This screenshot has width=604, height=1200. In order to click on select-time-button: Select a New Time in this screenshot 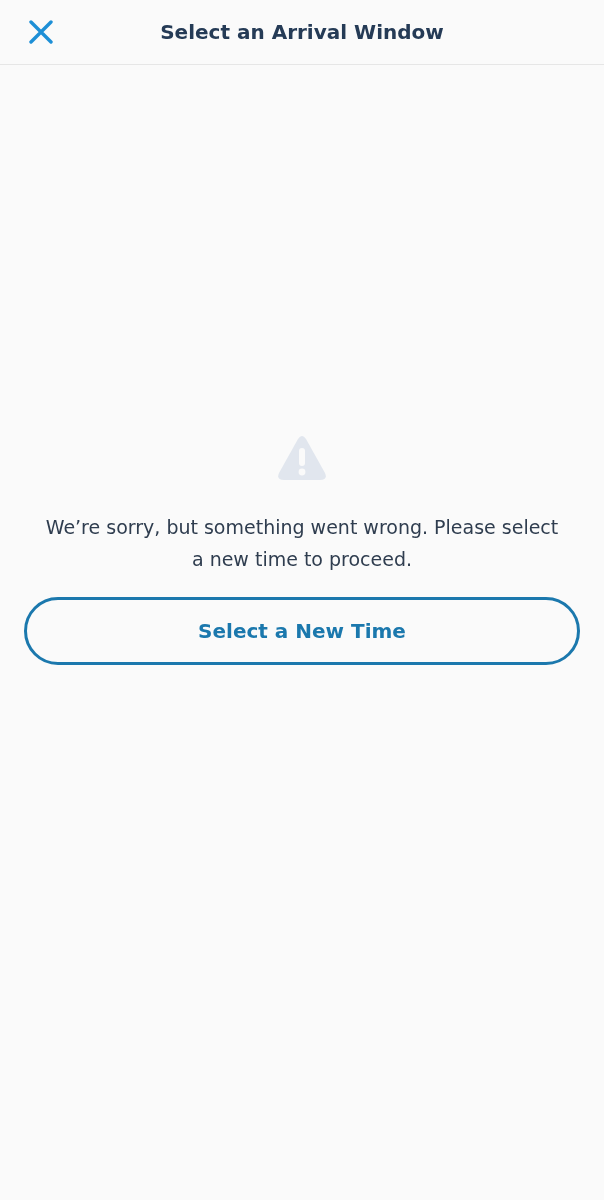, I will do `click(302, 631)`.